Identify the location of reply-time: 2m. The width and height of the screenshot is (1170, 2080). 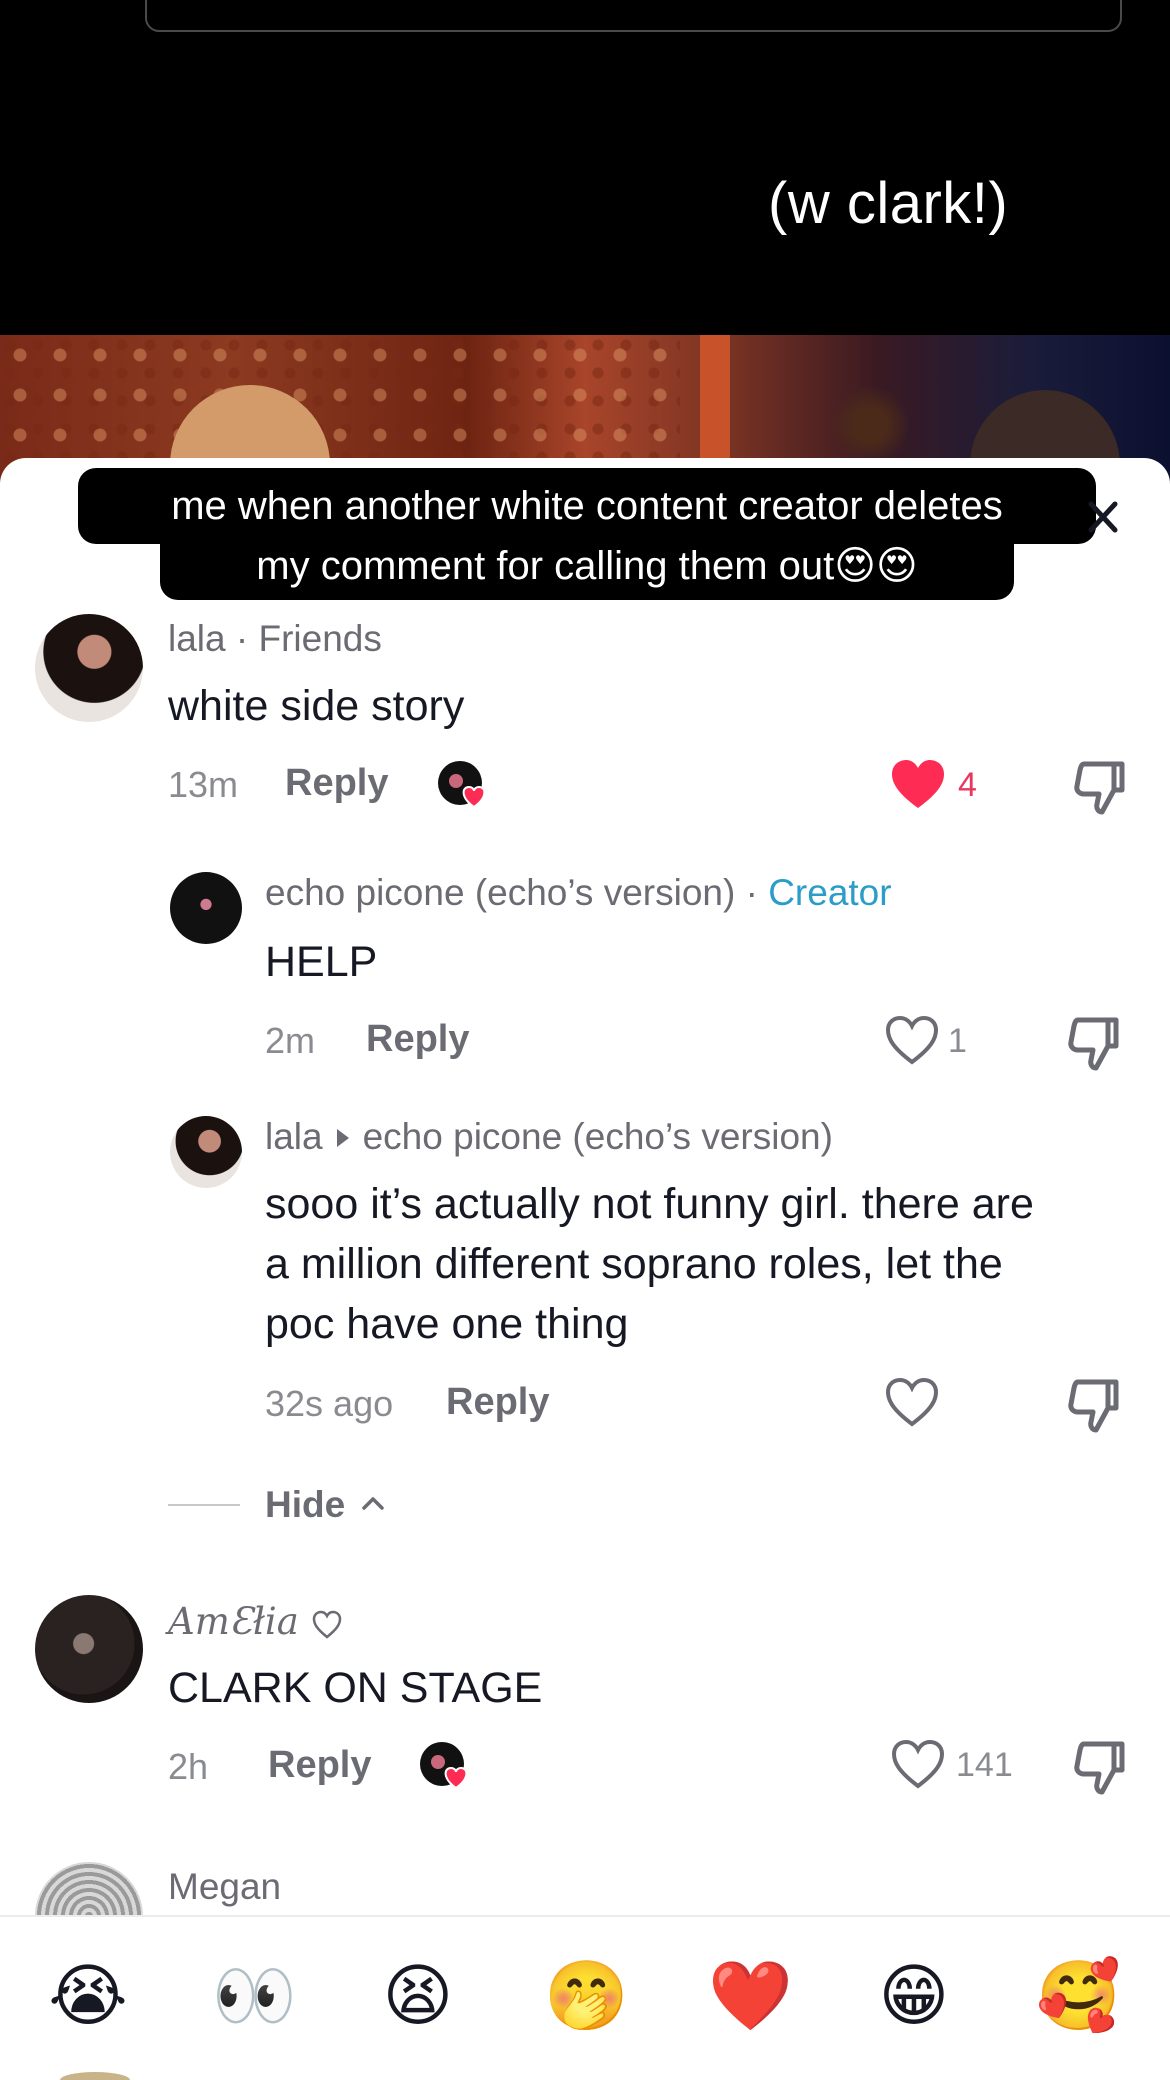
(290, 1040).